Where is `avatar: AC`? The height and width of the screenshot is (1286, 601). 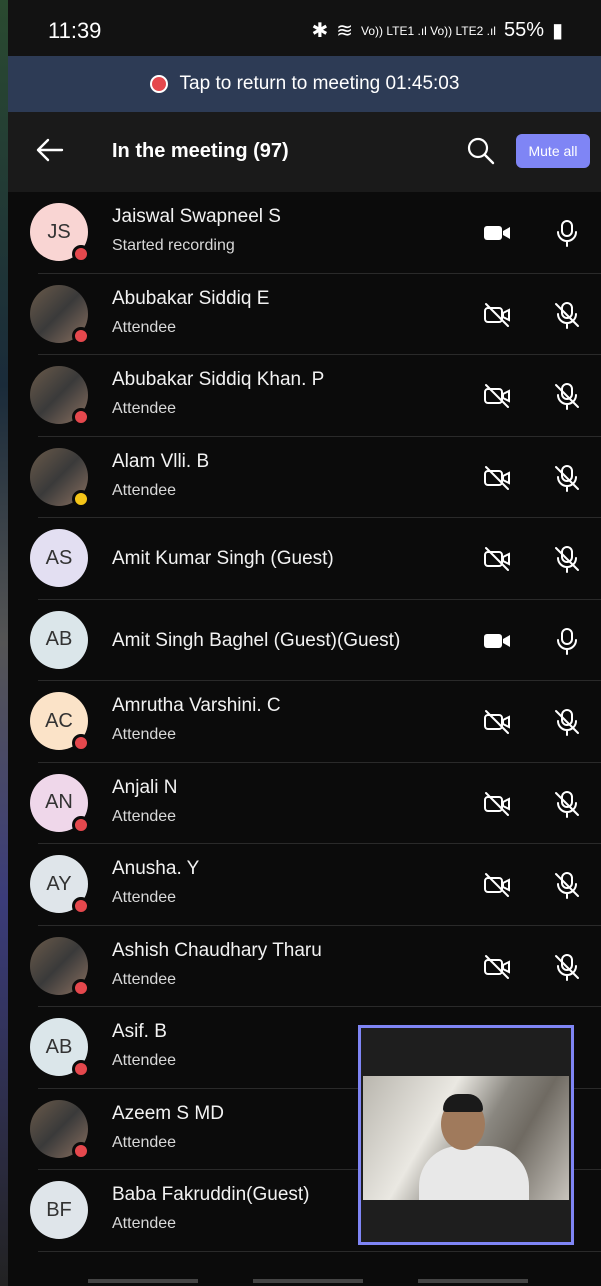
avatar: AC is located at coordinates (60, 722).